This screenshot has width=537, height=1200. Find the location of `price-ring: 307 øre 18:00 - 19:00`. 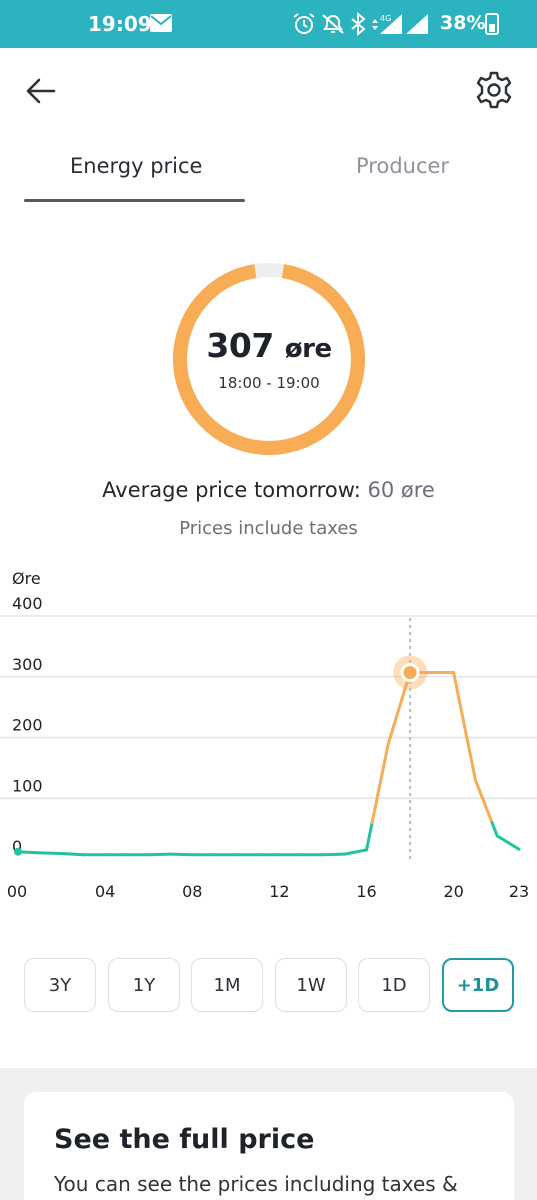

price-ring: 307 øre 18:00 - 19:00 is located at coordinates (269, 359).